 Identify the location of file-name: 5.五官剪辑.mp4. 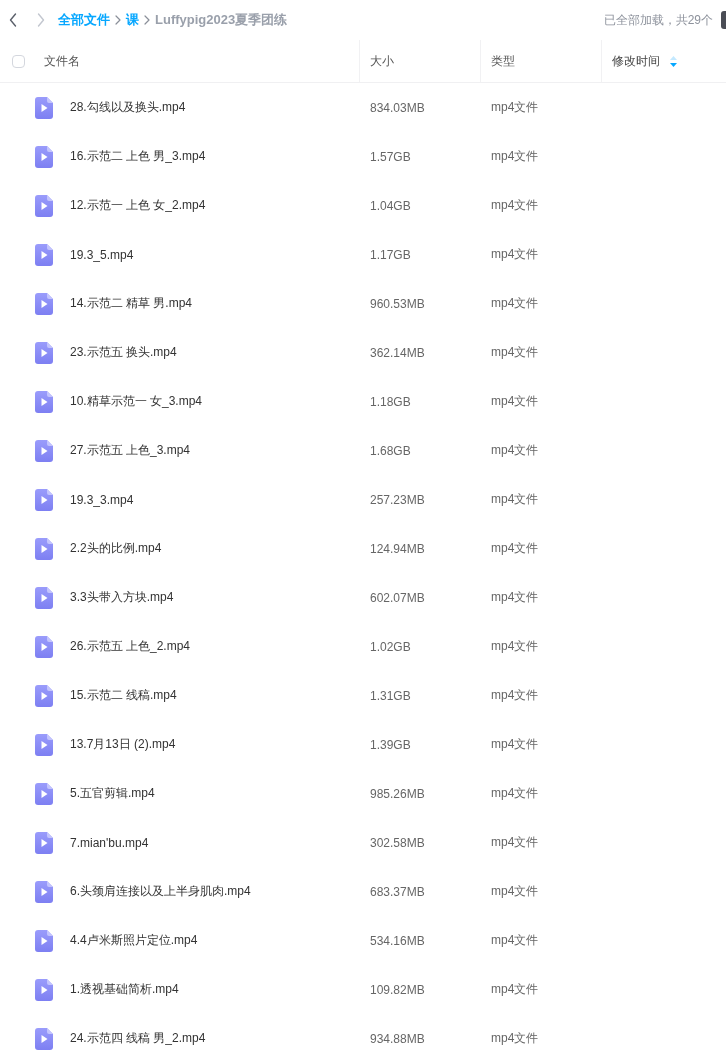
(112, 793).